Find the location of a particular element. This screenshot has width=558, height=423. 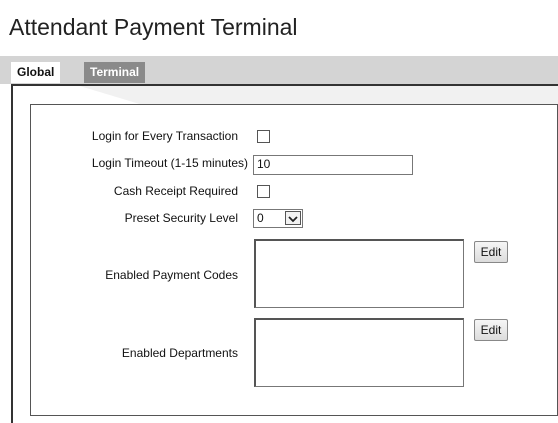

tab-global: Global is located at coordinates (36, 72).